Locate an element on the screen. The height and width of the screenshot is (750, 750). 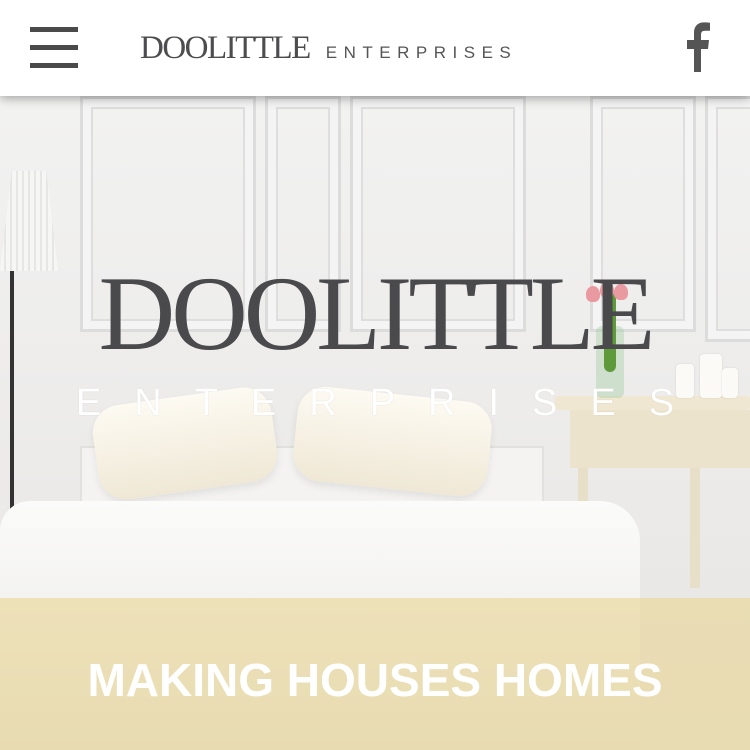
lamp-shade is located at coordinates (29, 221).